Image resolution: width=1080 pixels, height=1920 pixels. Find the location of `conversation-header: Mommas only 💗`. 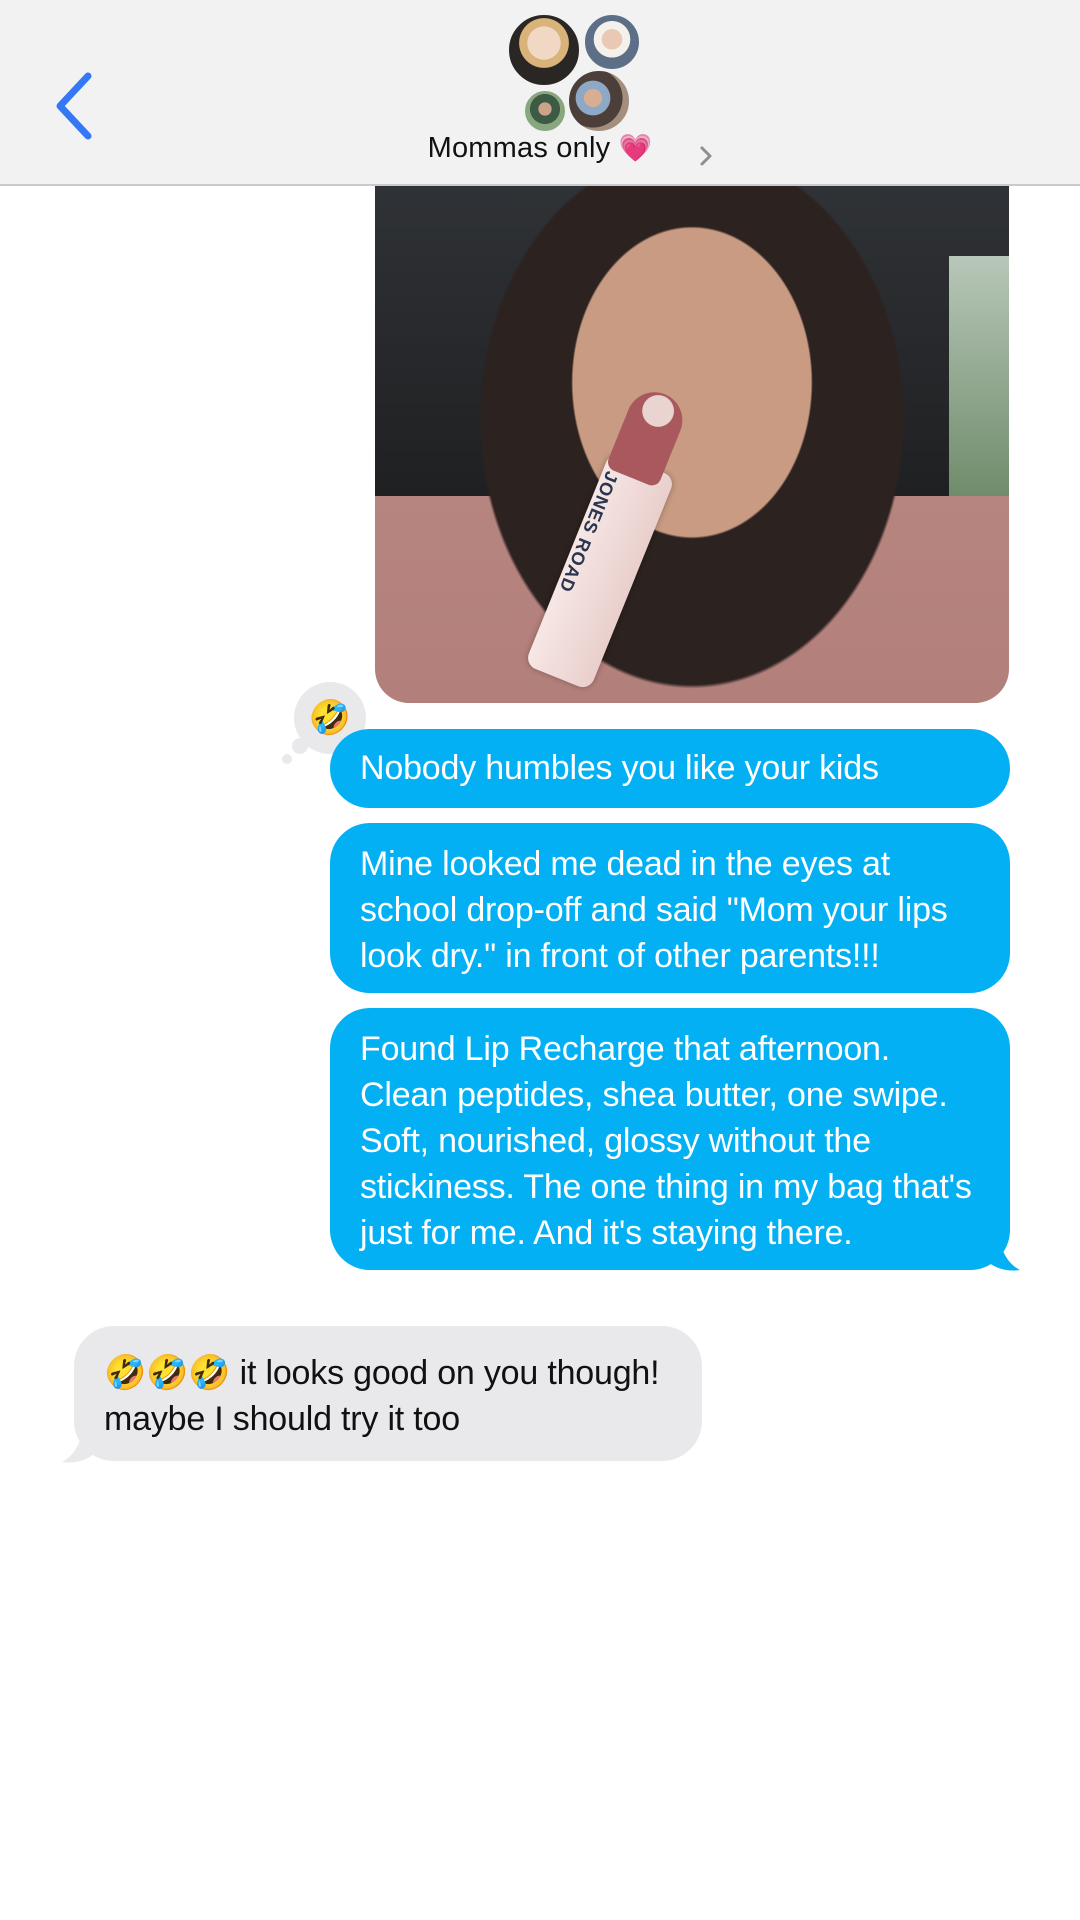

conversation-header: Mommas only 💗 is located at coordinates (540, 93).